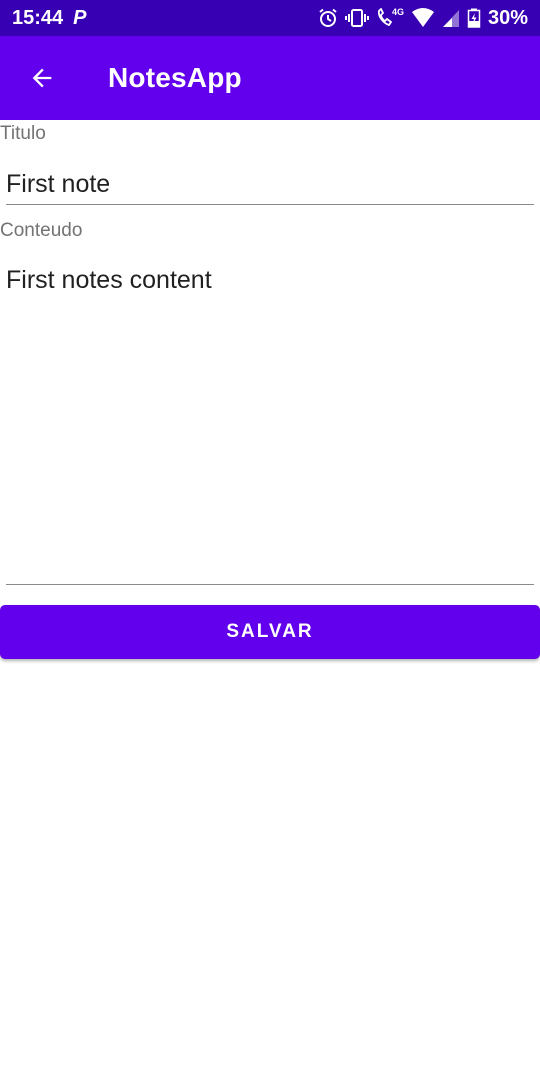  What do you see at coordinates (38, 17) in the screenshot?
I see `status-time: 15:44` at bounding box center [38, 17].